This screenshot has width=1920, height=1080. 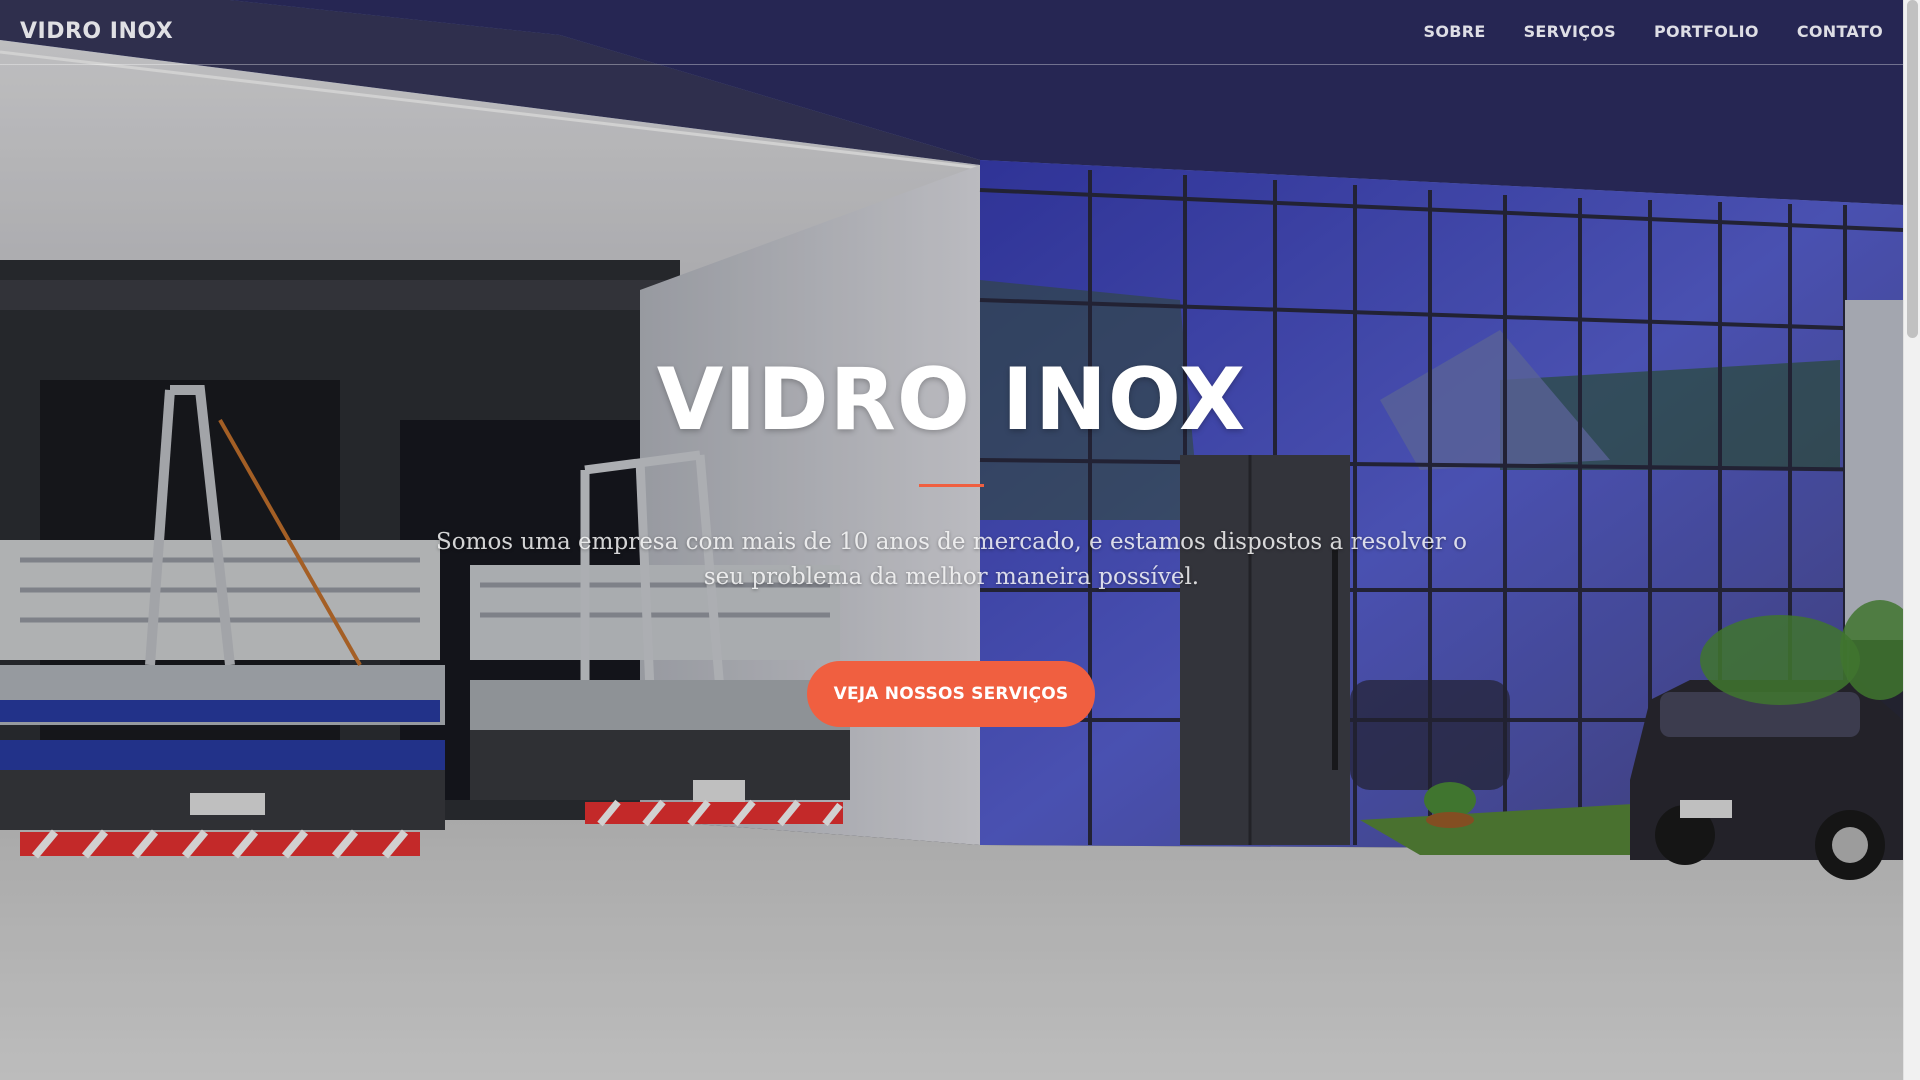 What do you see at coordinates (1912, 169) in the screenshot?
I see `scrollbar-thumb` at bounding box center [1912, 169].